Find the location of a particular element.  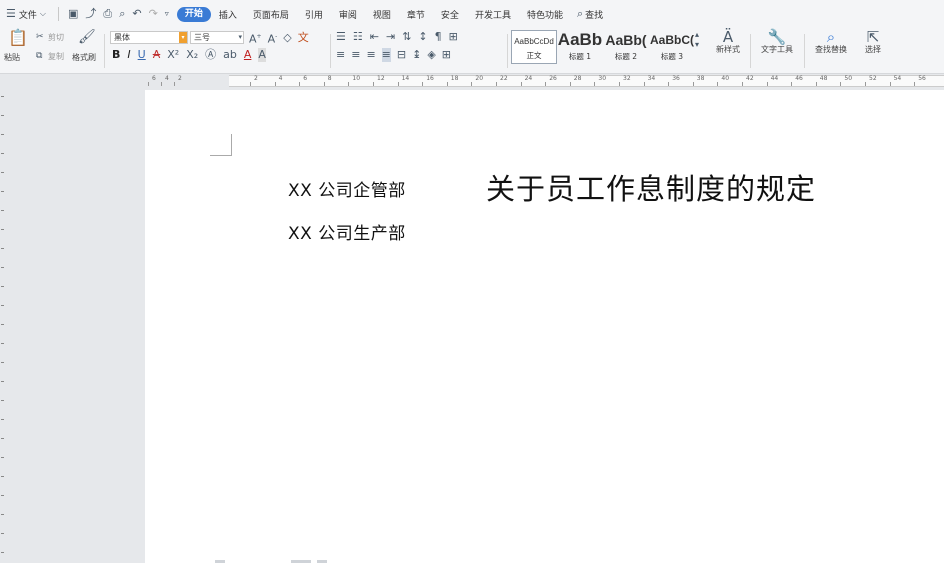

grow-font-icon: A+ is located at coordinates (255, 38).